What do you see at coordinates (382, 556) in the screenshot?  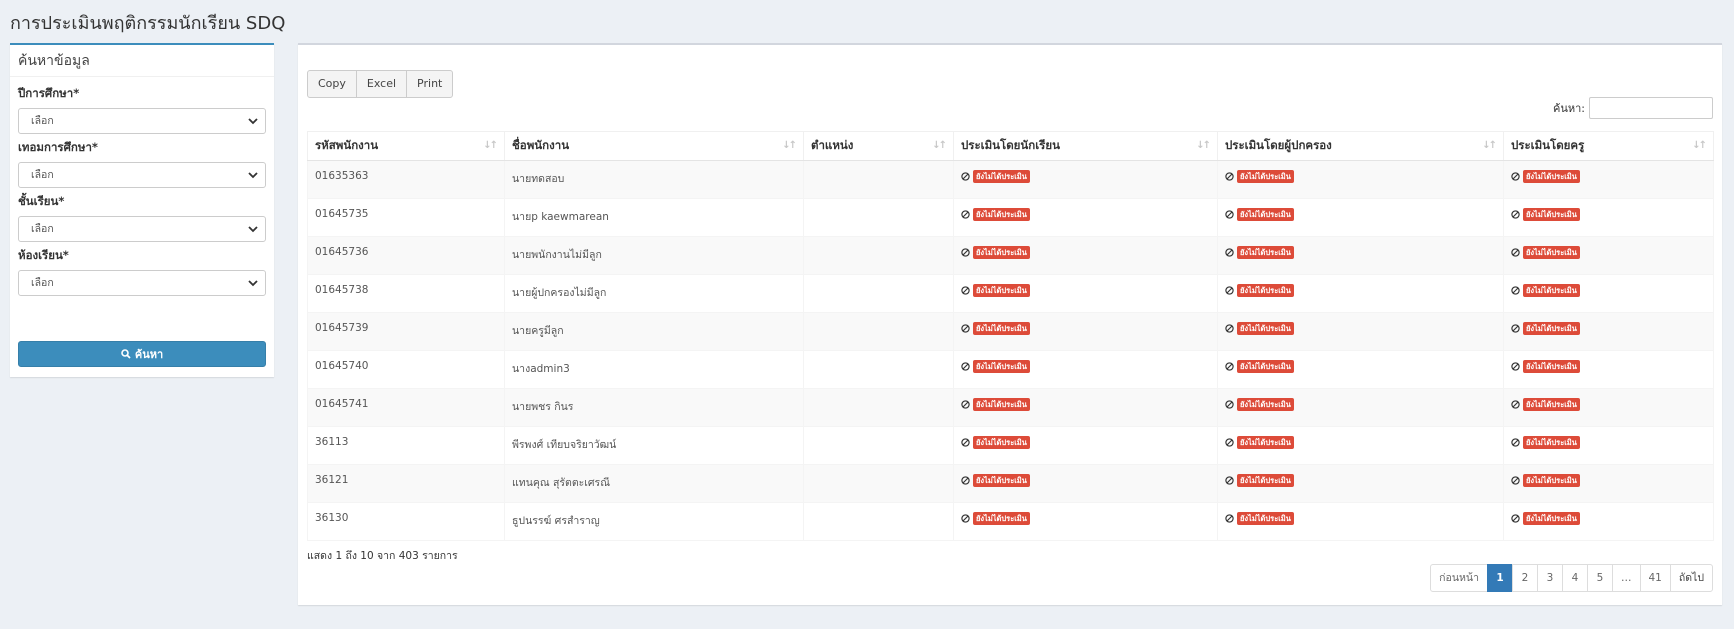 I see `table-info: แสดง 1 ถึง 10 จาก 403 รายการ` at bounding box center [382, 556].